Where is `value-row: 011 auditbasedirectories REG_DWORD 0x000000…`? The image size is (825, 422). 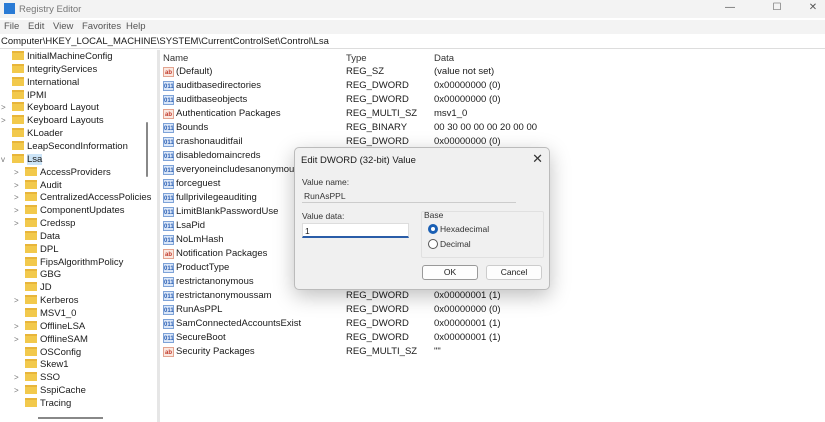
value-row: 011 auditbasedirectories REG_DWORD 0x000000… is located at coordinates (463, 86).